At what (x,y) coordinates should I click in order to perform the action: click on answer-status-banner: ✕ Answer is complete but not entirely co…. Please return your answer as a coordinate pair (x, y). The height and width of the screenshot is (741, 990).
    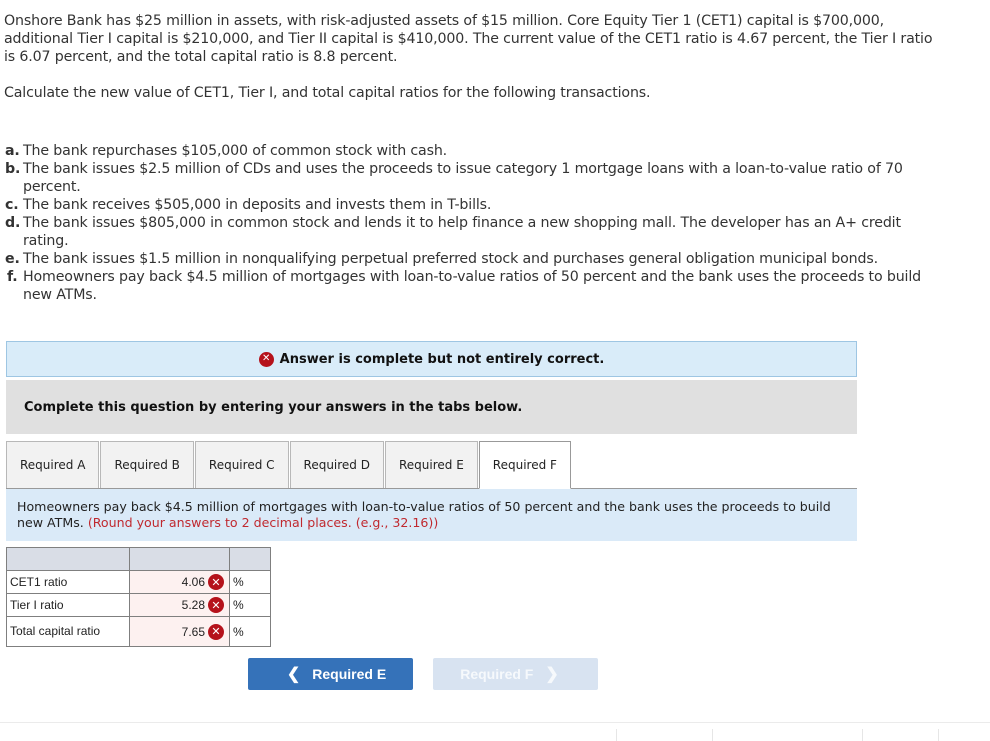
    Looking at the image, I should click on (431, 359).